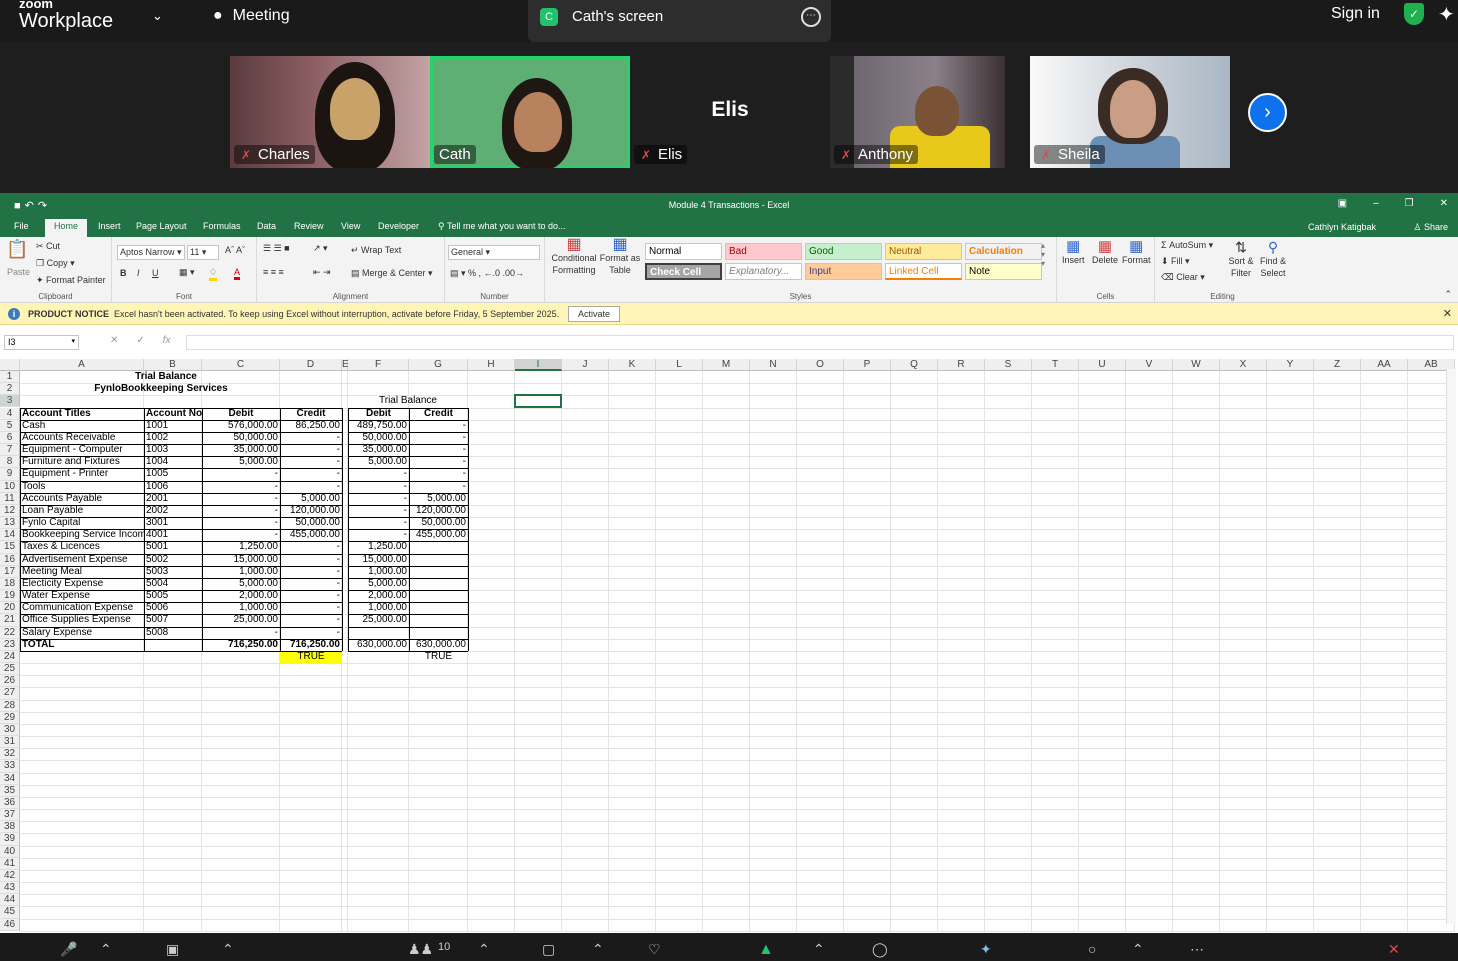 The width and height of the screenshot is (1458, 961). Describe the element at coordinates (398, 226) in the screenshot. I see `tab-developer: Developer` at that location.